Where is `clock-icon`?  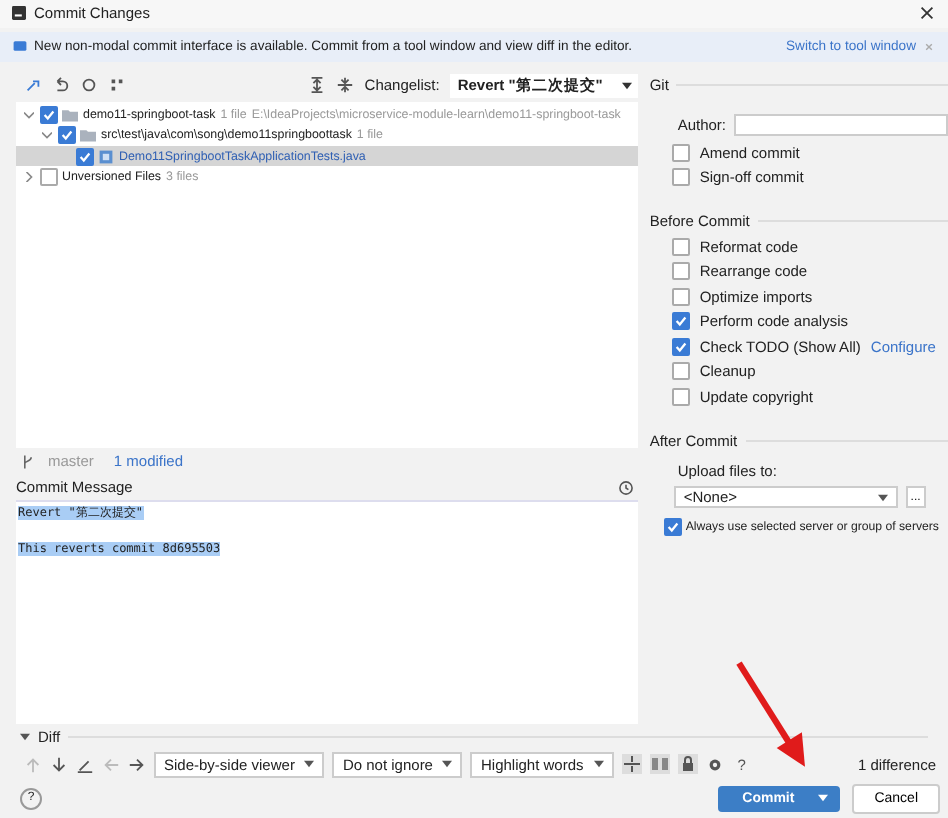 clock-icon is located at coordinates (625, 487).